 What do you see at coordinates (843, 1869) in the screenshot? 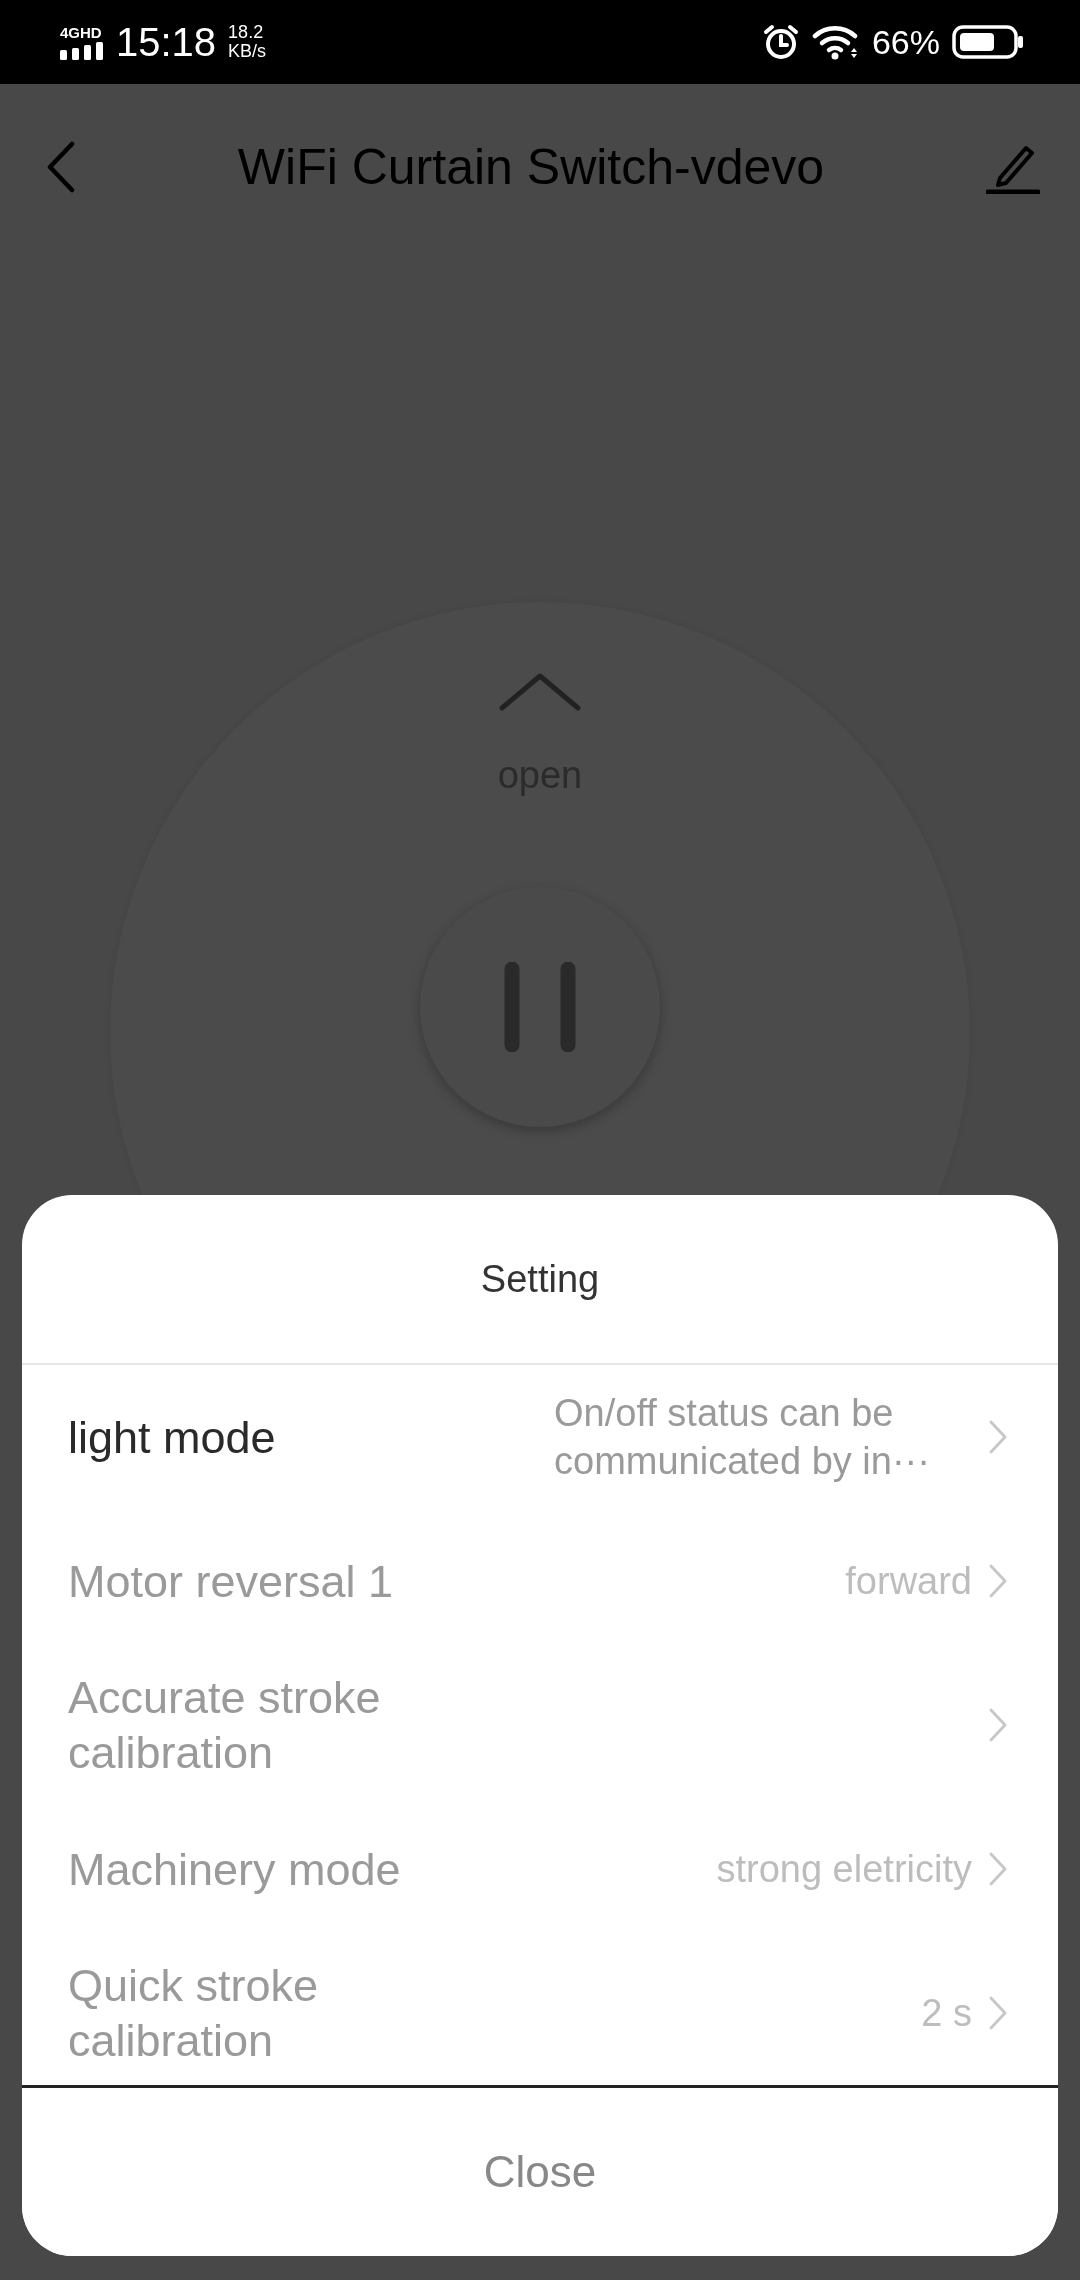
I see `setting-value: strong eletricity` at bounding box center [843, 1869].